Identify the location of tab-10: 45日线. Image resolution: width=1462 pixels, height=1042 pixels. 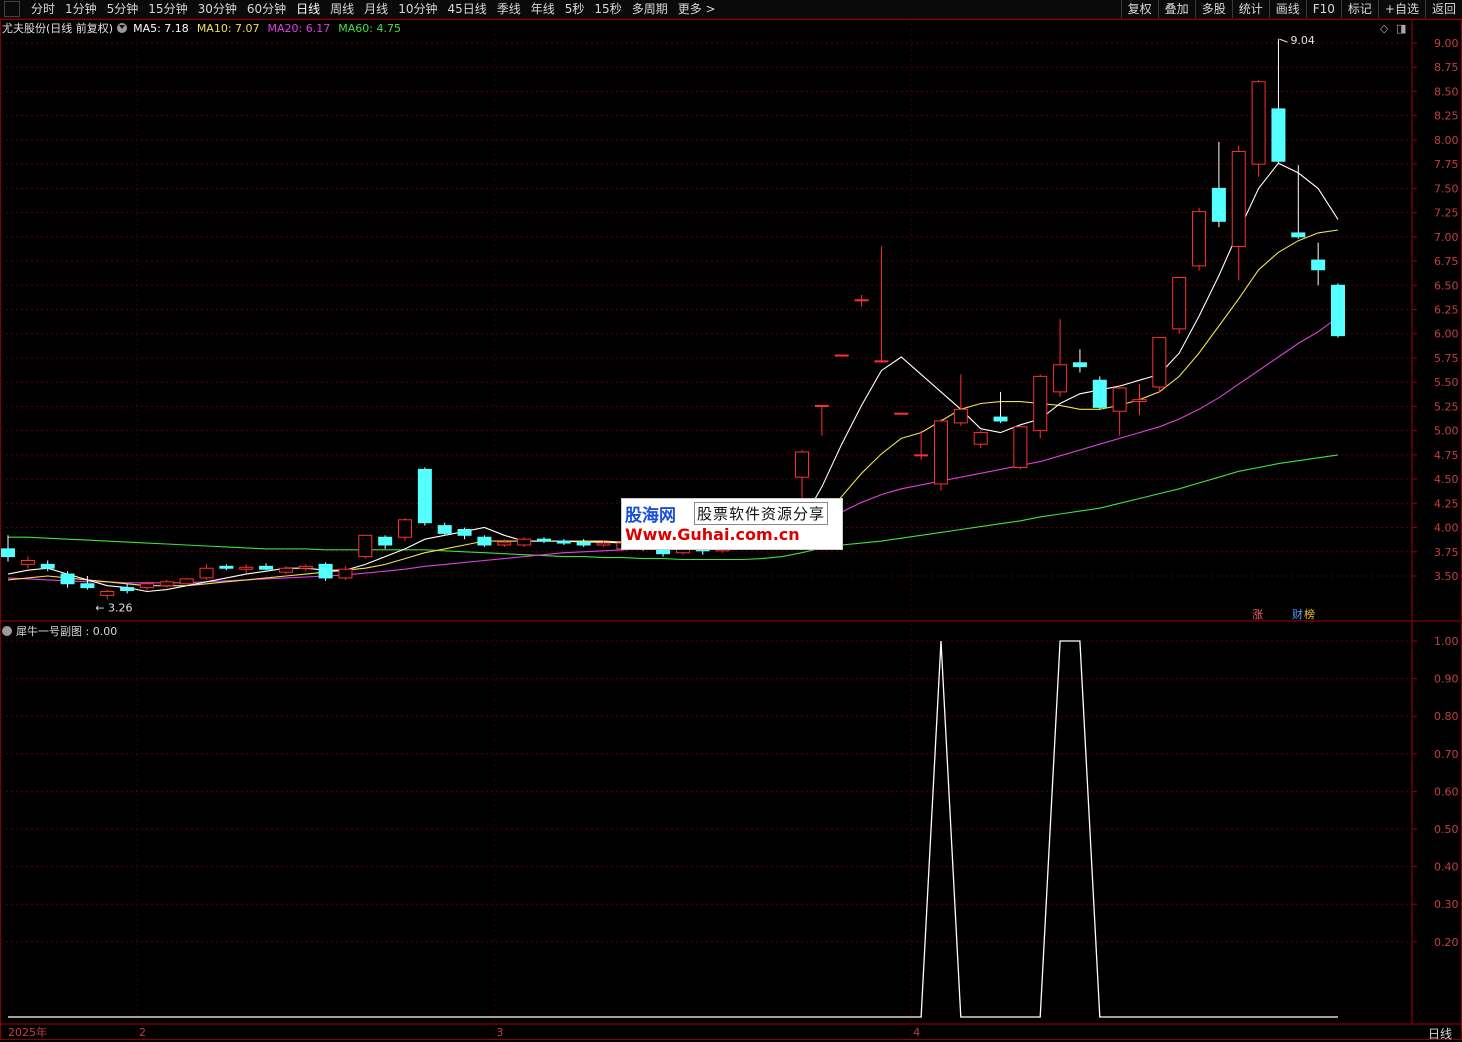
(466, 9).